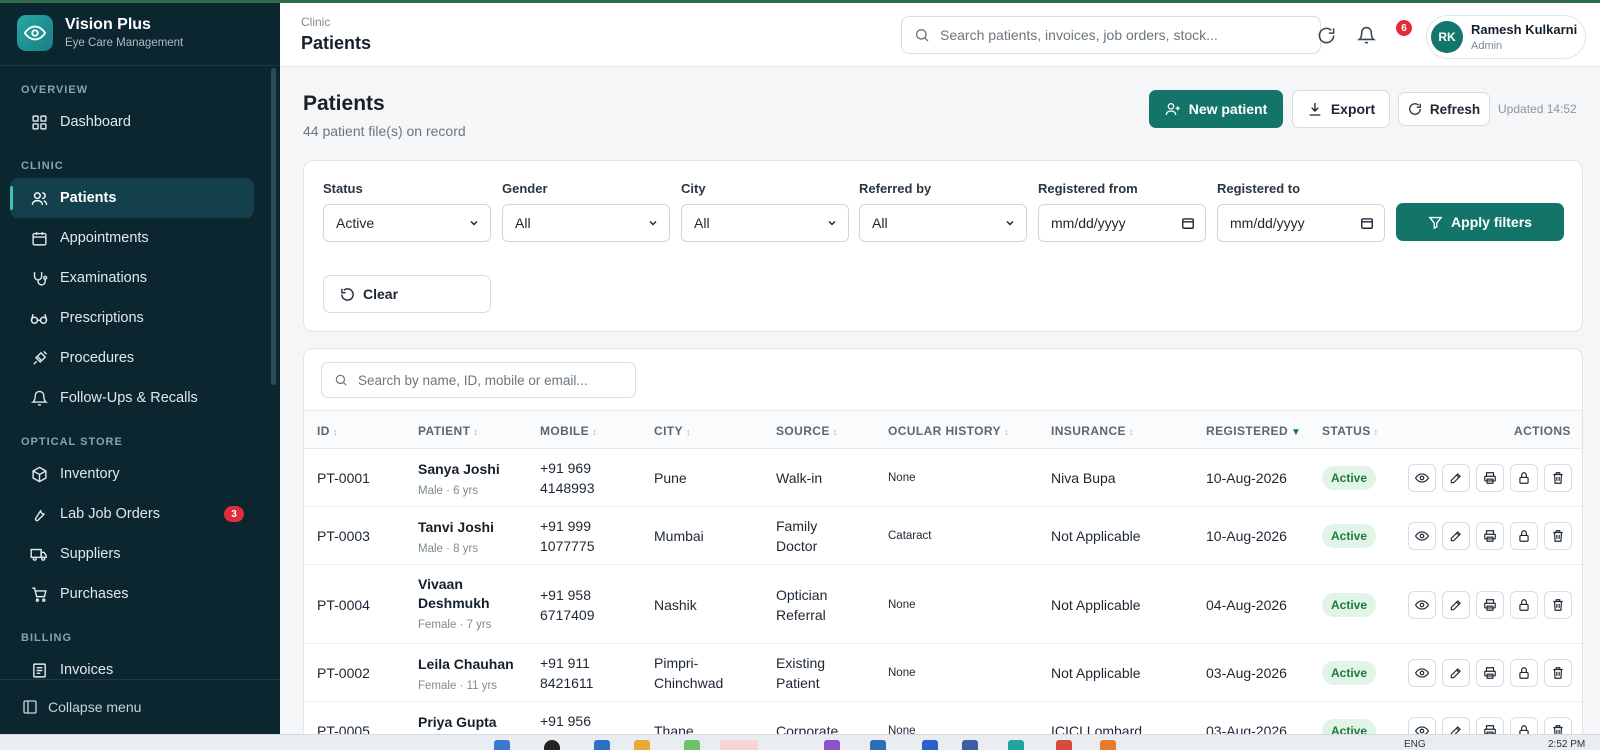 Image resolution: width=1600 pixels, height=750 pixels. I want to click on refresh-button: Refresh, so click(1444, 109).